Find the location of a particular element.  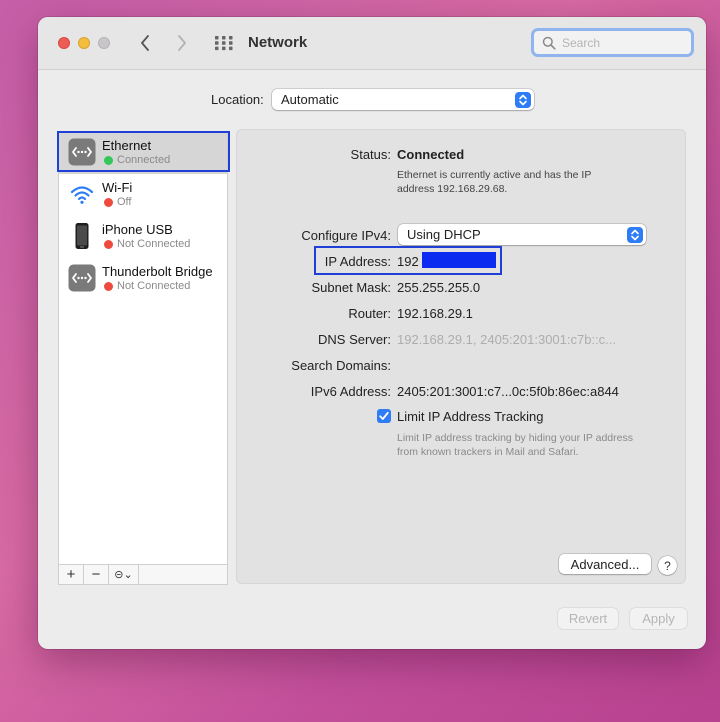

configure-ipv4-popup: Using DHCP is located at coordinates (522, 234).